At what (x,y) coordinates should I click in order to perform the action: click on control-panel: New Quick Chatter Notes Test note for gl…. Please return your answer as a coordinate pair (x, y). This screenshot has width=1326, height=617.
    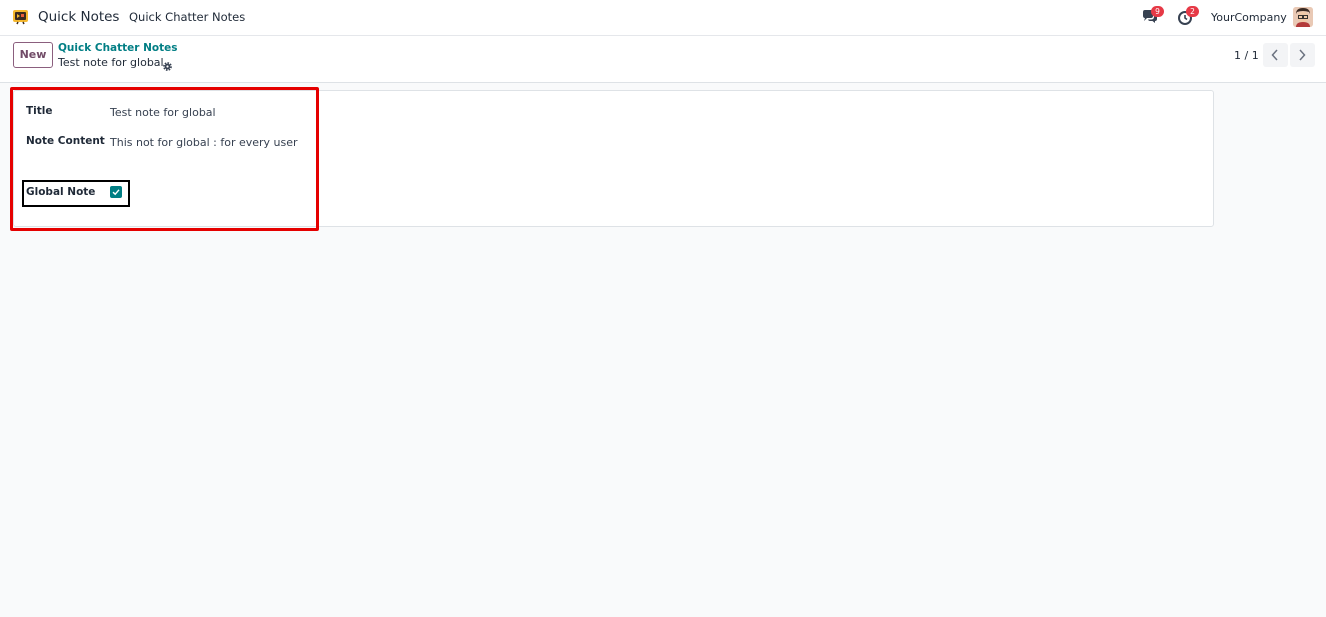
    Looking at the image, I should click on (663, 59).